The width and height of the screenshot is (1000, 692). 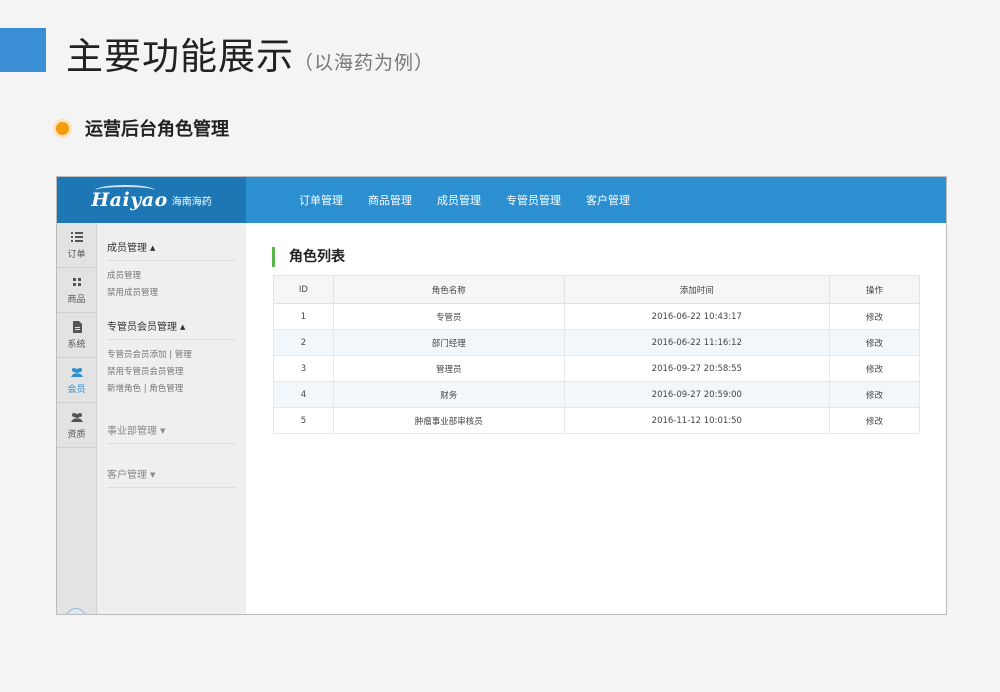 What do you see at coordinates (697, 394) in the screenshot?
I see `cell-time: 2016-09-27 20:59:00` at bounding box center [697, 394].